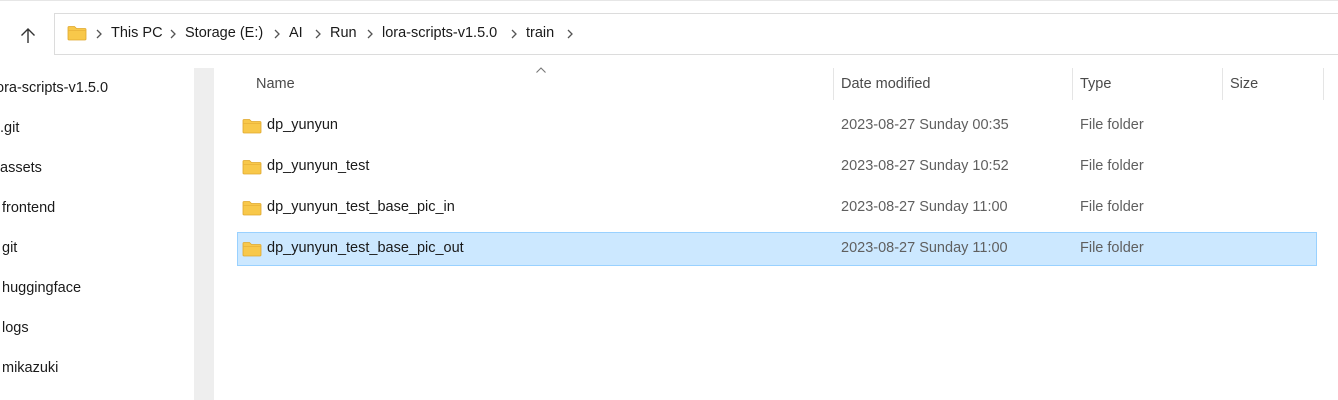 This screenshot has width=1338, height=400. I want to click on up-button, so click(28, 36).